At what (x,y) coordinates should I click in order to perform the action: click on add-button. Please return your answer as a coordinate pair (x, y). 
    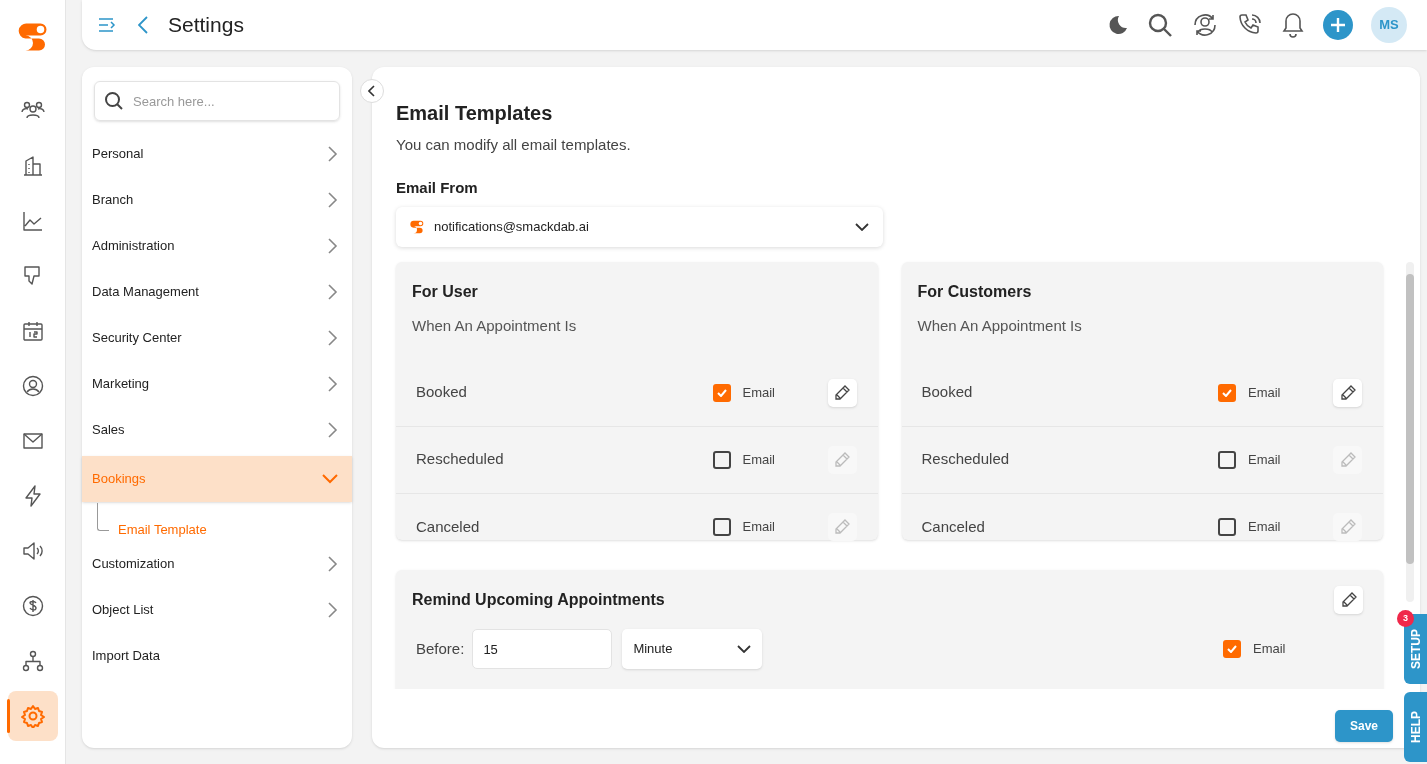
    Looking at the image, I should click on (1338, 25).